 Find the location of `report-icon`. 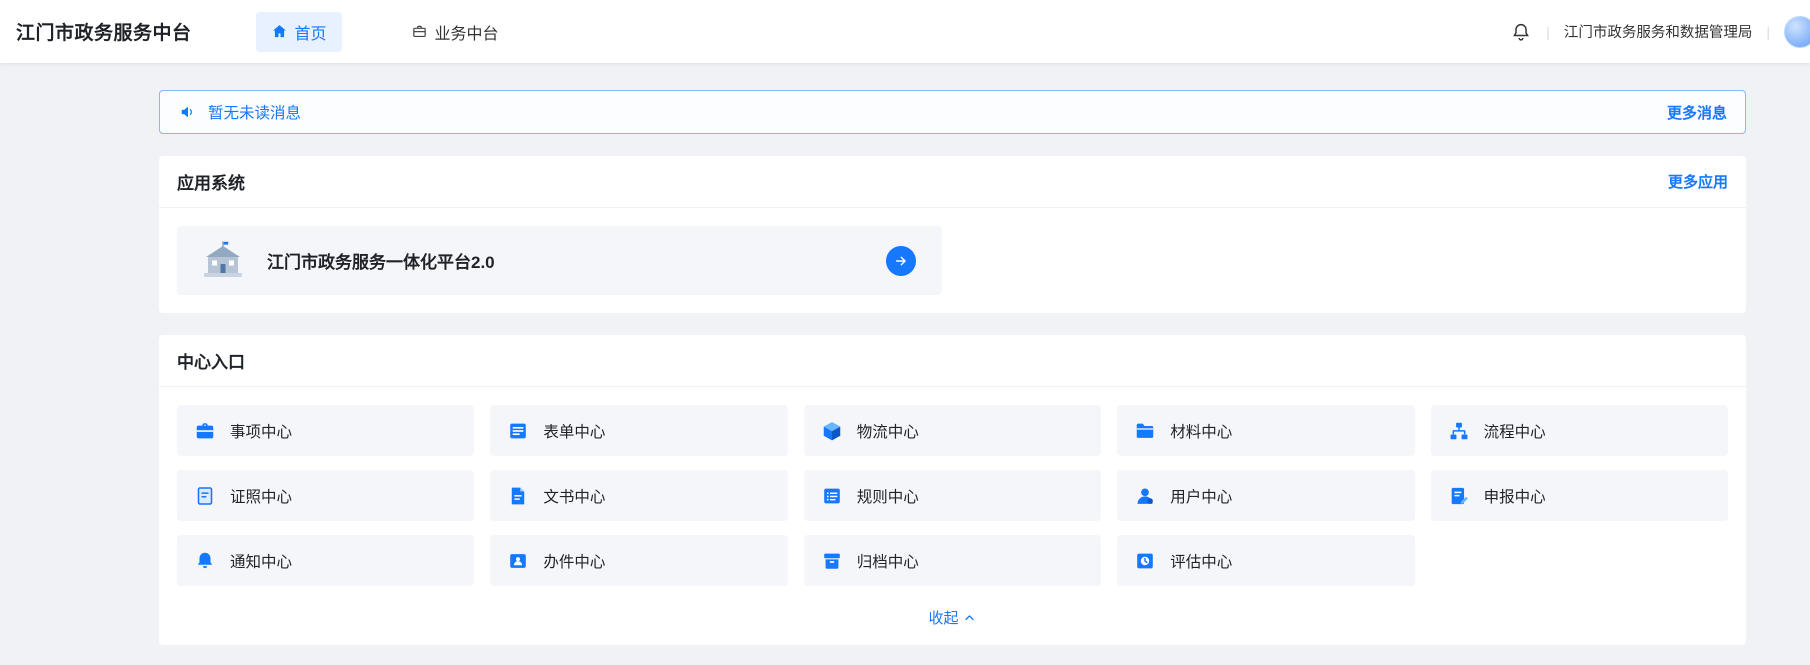

report-icon is located at coordinates (1459, 496).